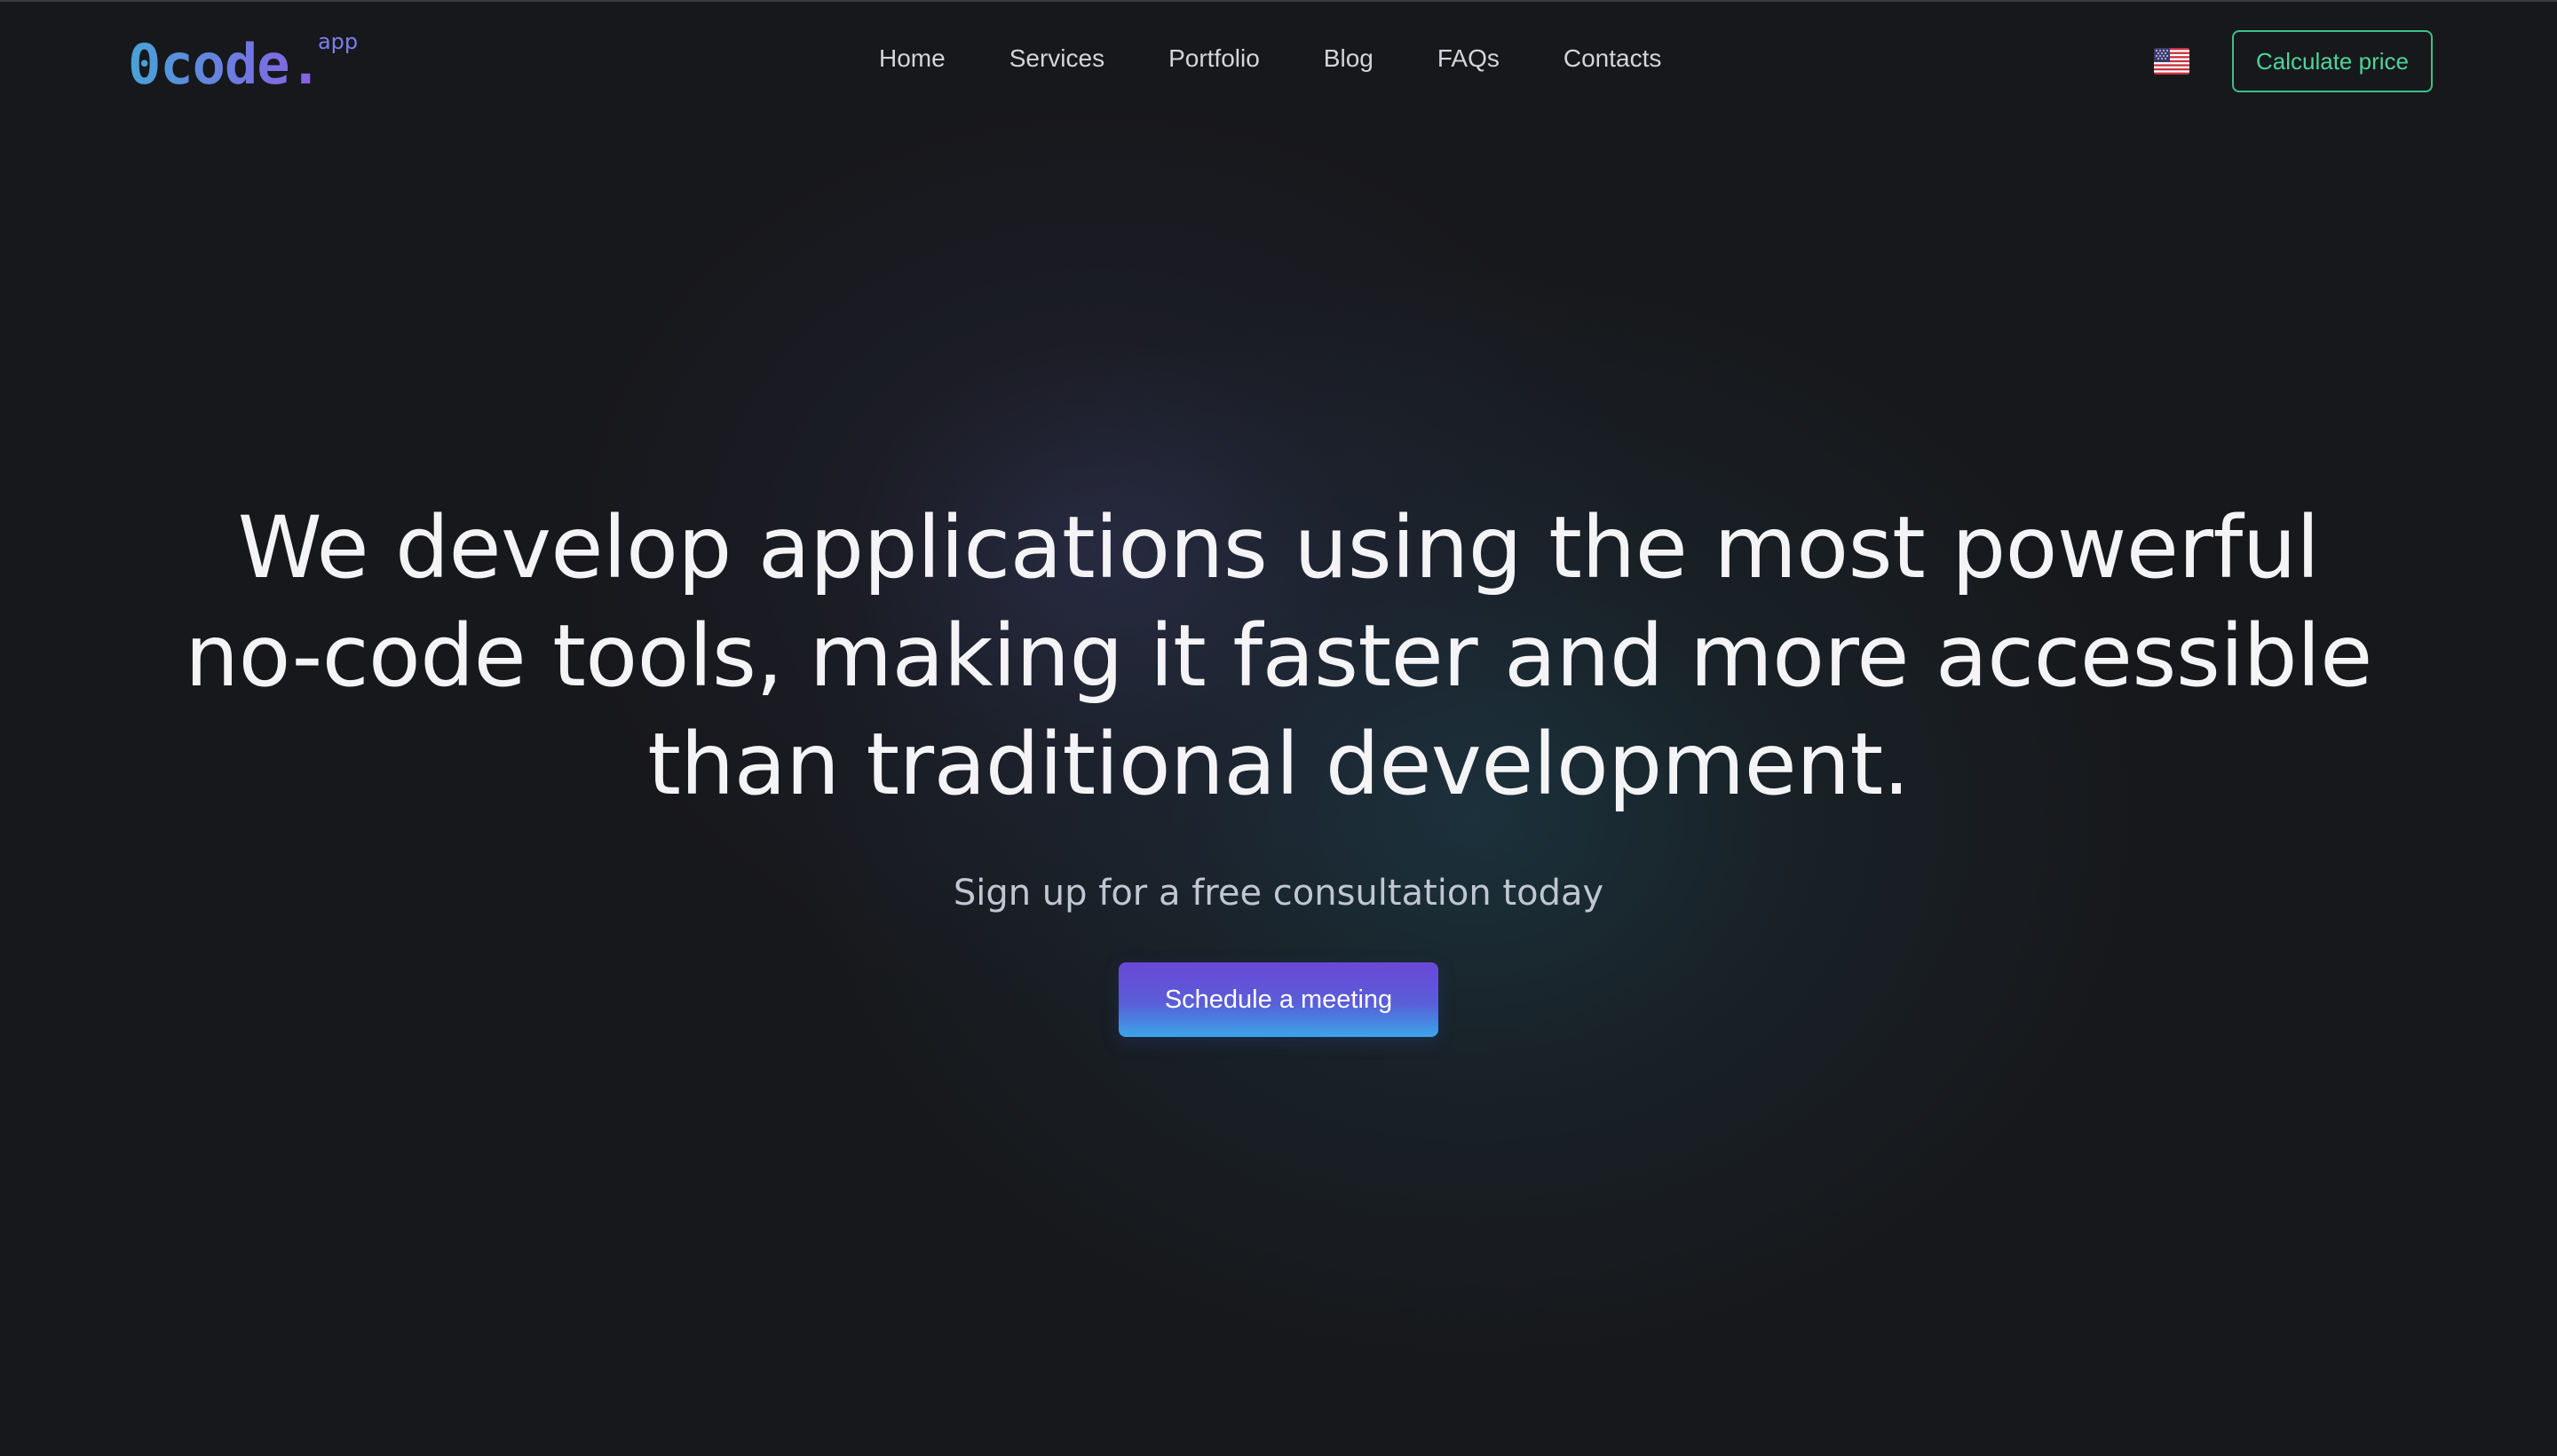  Describe the element at coordinates (1056, 58) in the screenshot. I see `nav-services: Services` at that location.